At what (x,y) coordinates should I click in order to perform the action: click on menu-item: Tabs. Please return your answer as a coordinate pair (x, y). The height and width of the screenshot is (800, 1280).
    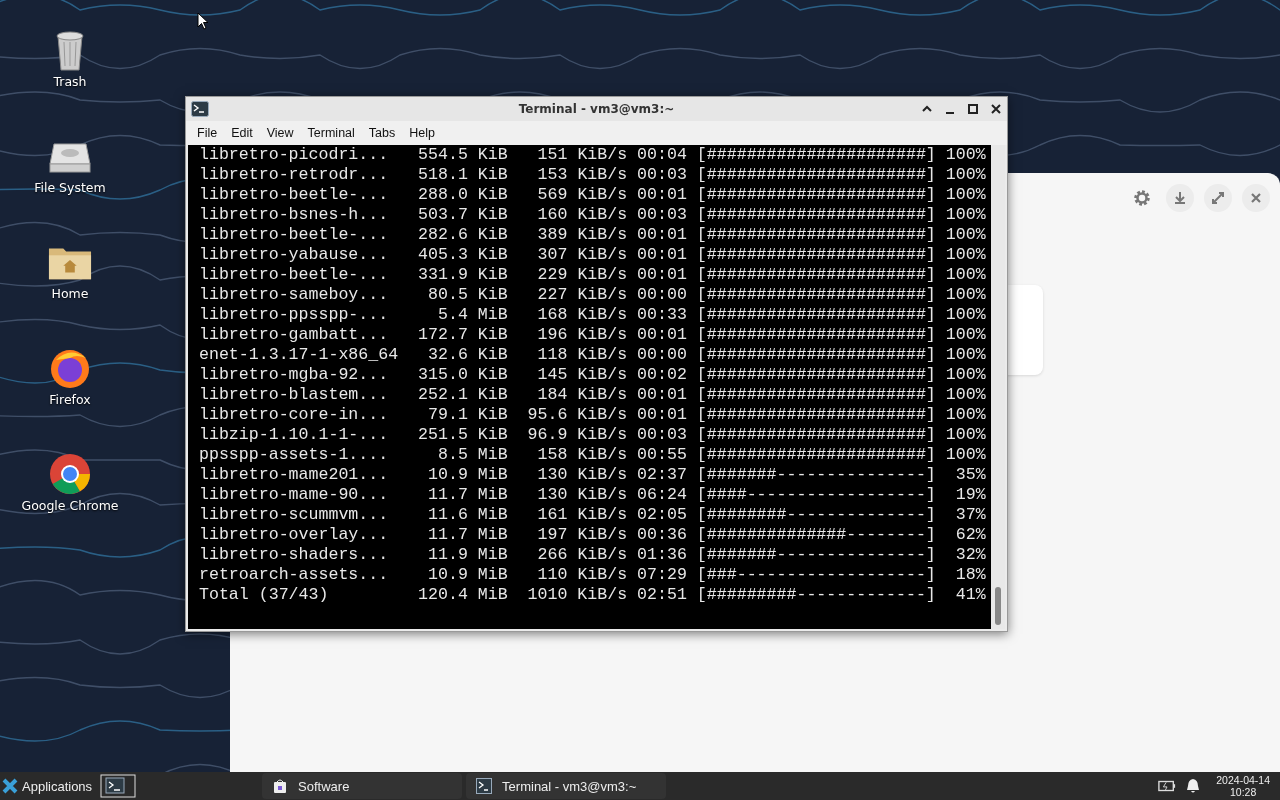
    Looking at the image, I should click on (382, 133).